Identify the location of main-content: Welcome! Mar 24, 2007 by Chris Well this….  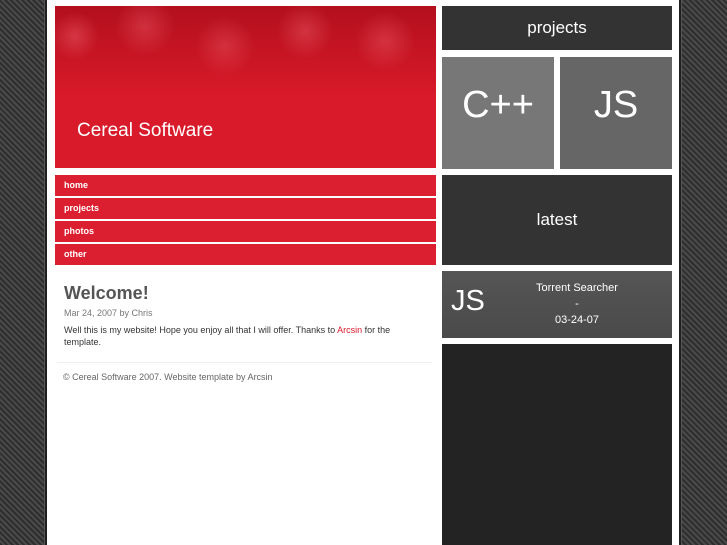
(244, 315).